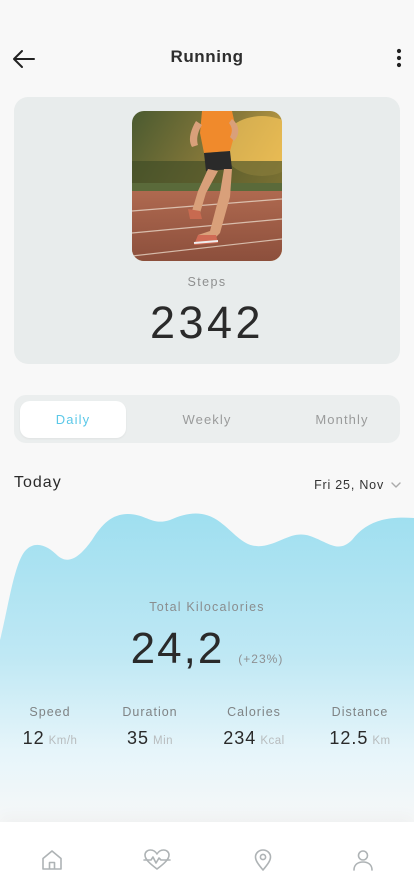 This screenshot has width=414, height=896. I want to click on stat-value: 35, so click(137, 738).